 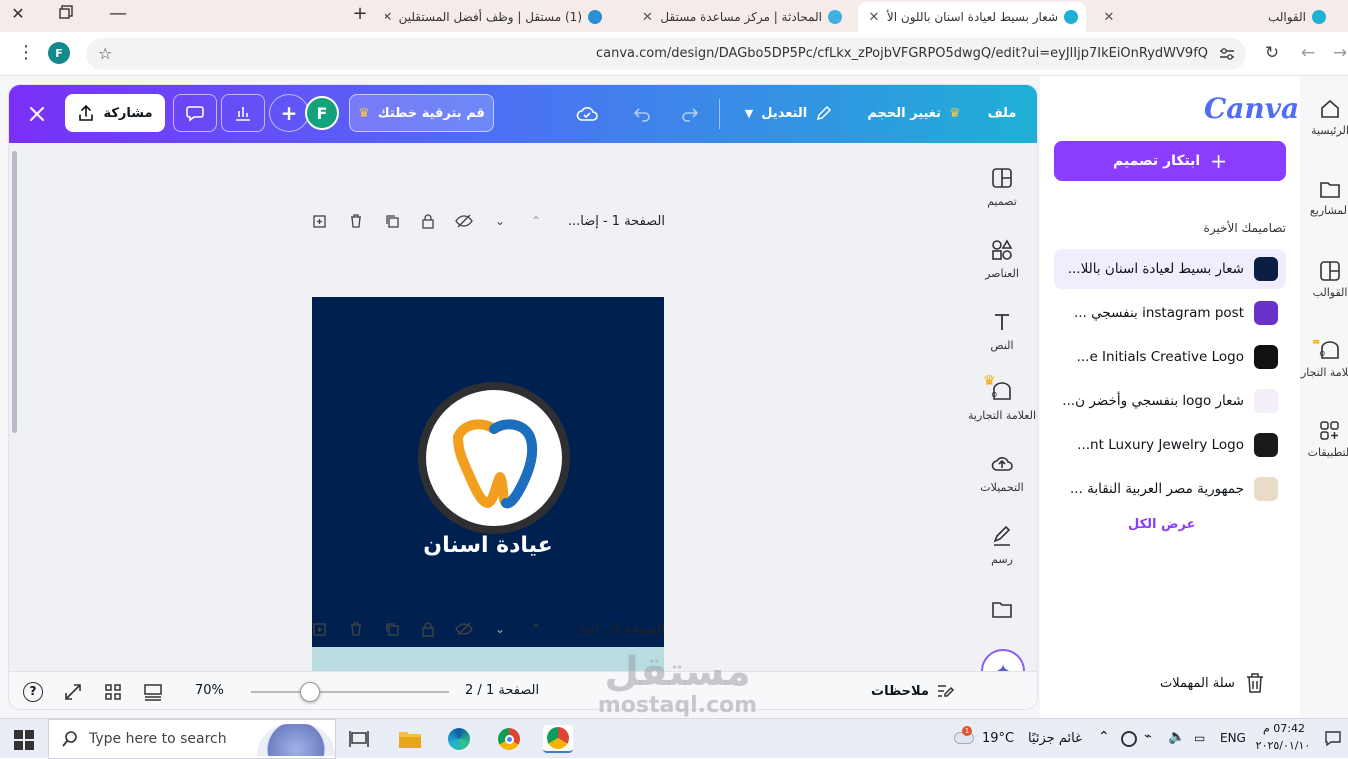 I want to click on edge-browser-icon, so click(x=459, y=739).